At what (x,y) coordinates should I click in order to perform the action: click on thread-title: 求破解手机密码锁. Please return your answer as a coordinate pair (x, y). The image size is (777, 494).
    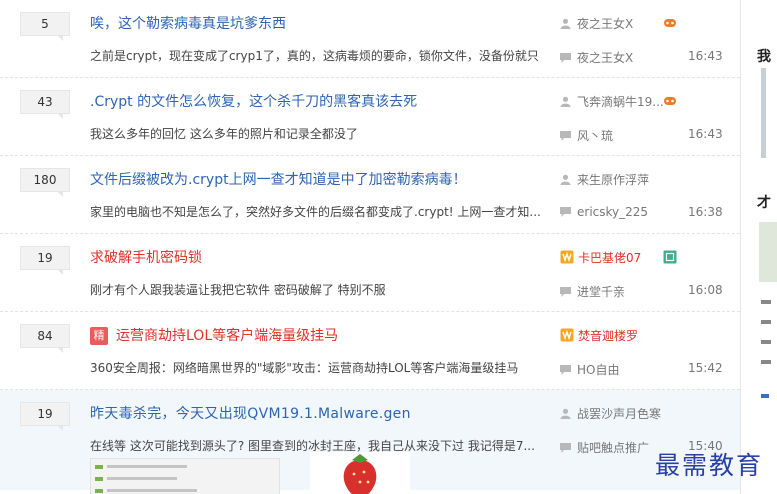
    Looking at the image, I should click on (146, 257).